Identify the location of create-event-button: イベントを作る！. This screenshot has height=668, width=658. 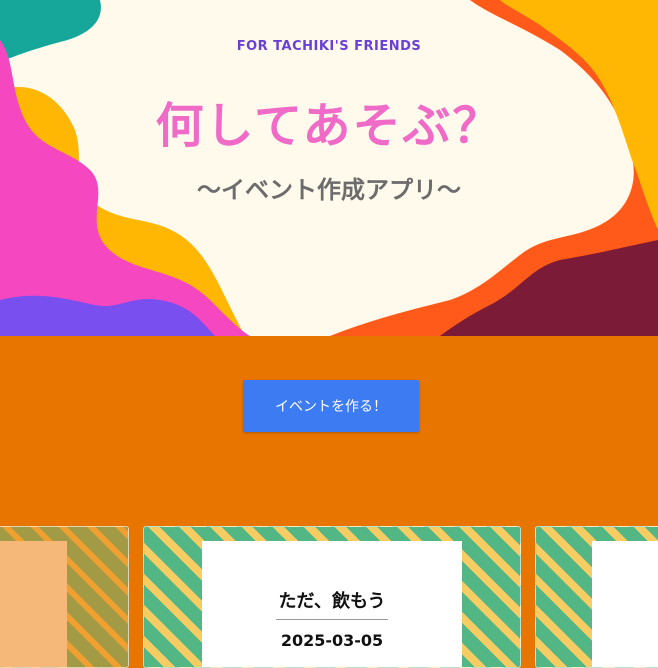
(331, 406).